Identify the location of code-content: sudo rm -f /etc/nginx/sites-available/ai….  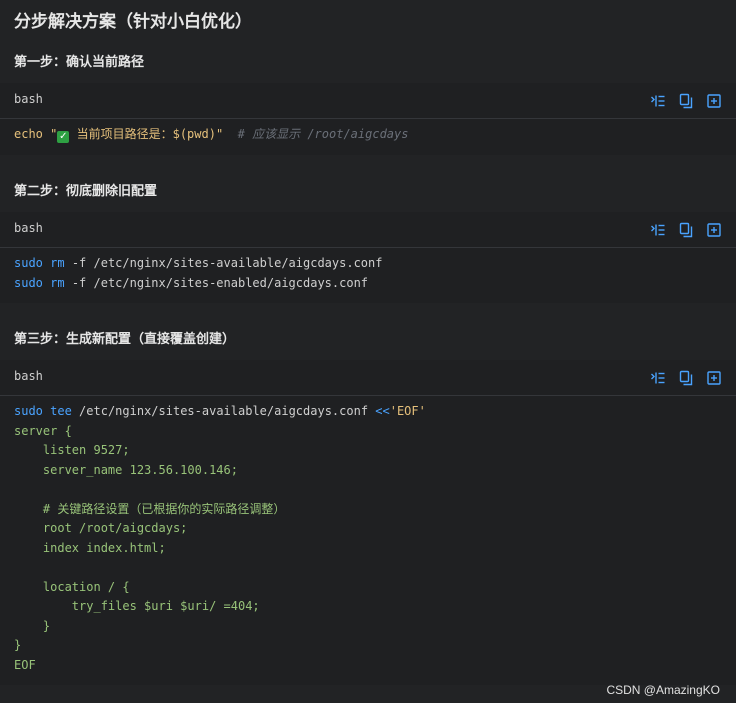
(368, 275).